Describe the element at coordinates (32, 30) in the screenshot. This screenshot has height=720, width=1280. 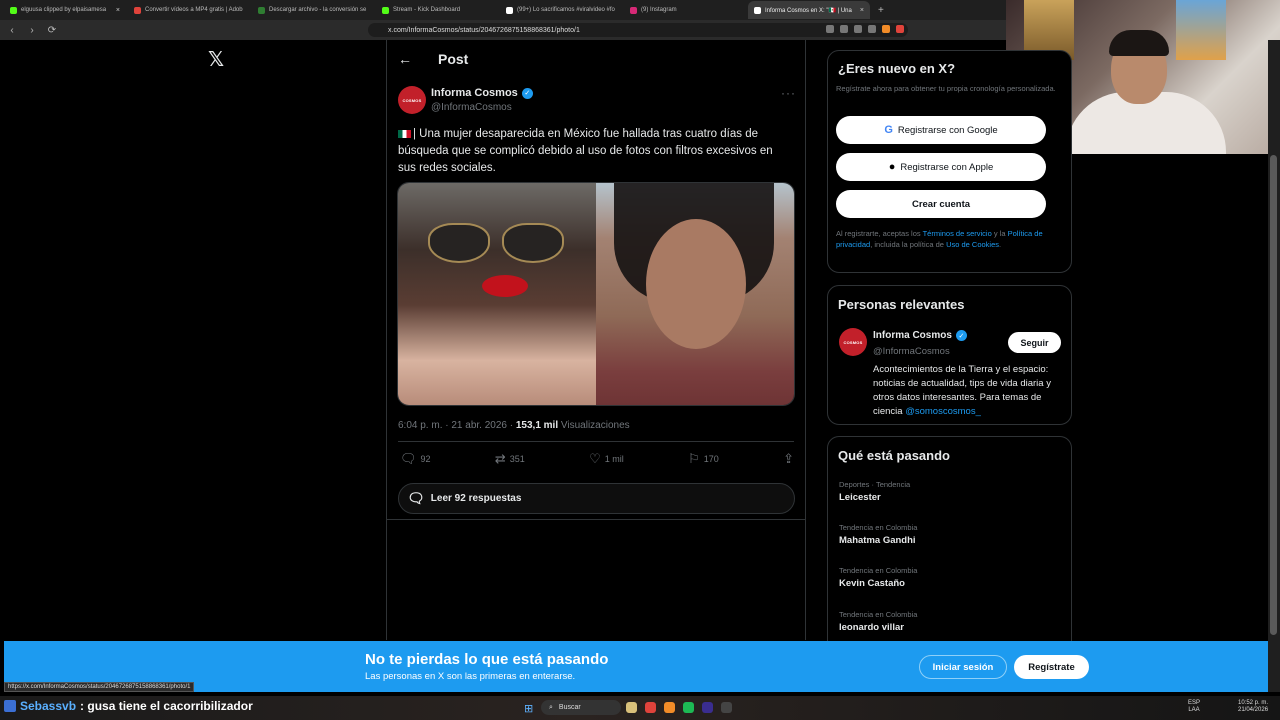
I see `forward-icon: ›` at that location.